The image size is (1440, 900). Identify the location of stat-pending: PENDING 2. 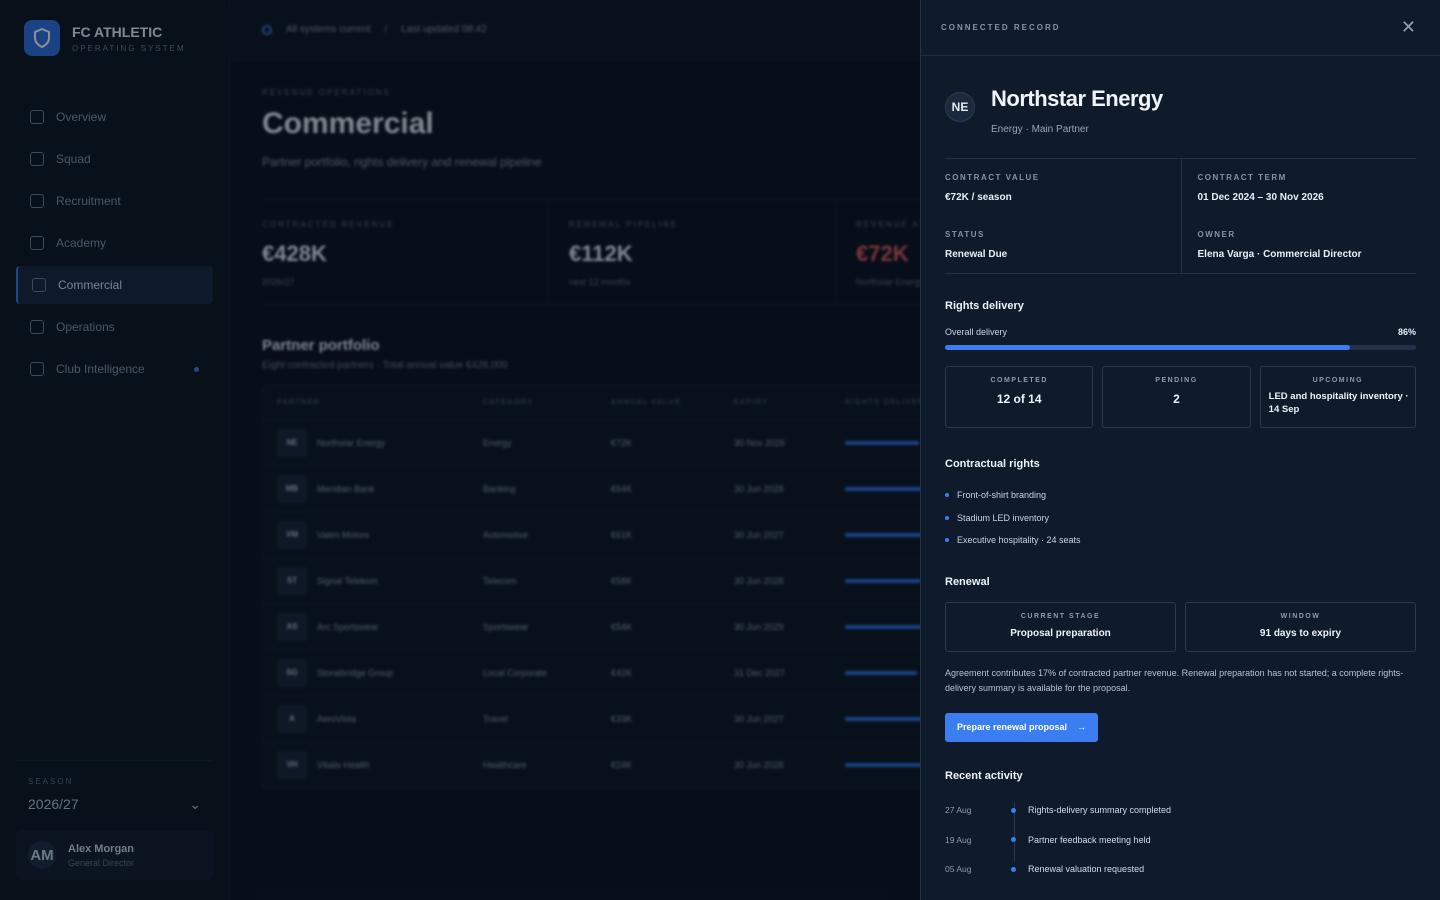
(1176, 397).